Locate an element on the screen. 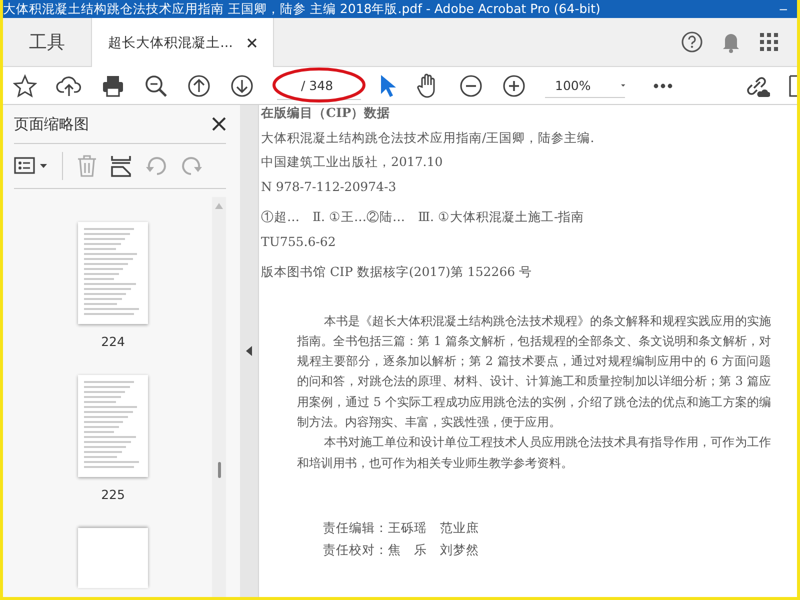 The image size is (800, 600). more-icon is located at coordinates (663, 85).